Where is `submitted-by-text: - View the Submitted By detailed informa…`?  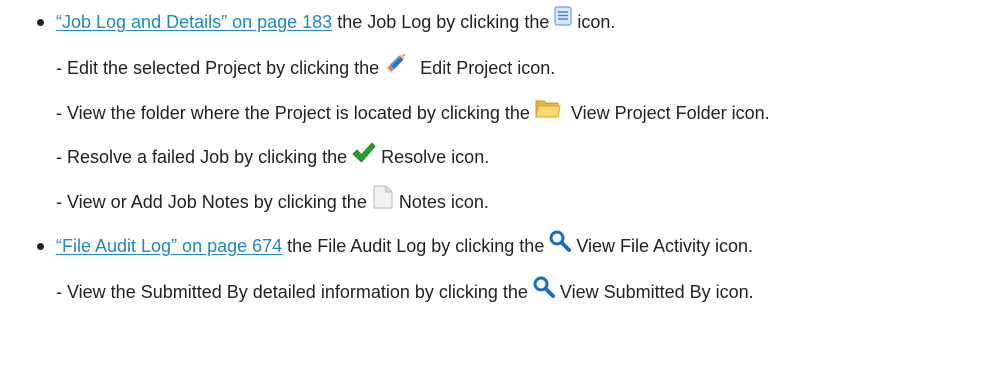
submitted-by-text: - View the Submitted By detailed informa… is located at coordinates (294, 292).